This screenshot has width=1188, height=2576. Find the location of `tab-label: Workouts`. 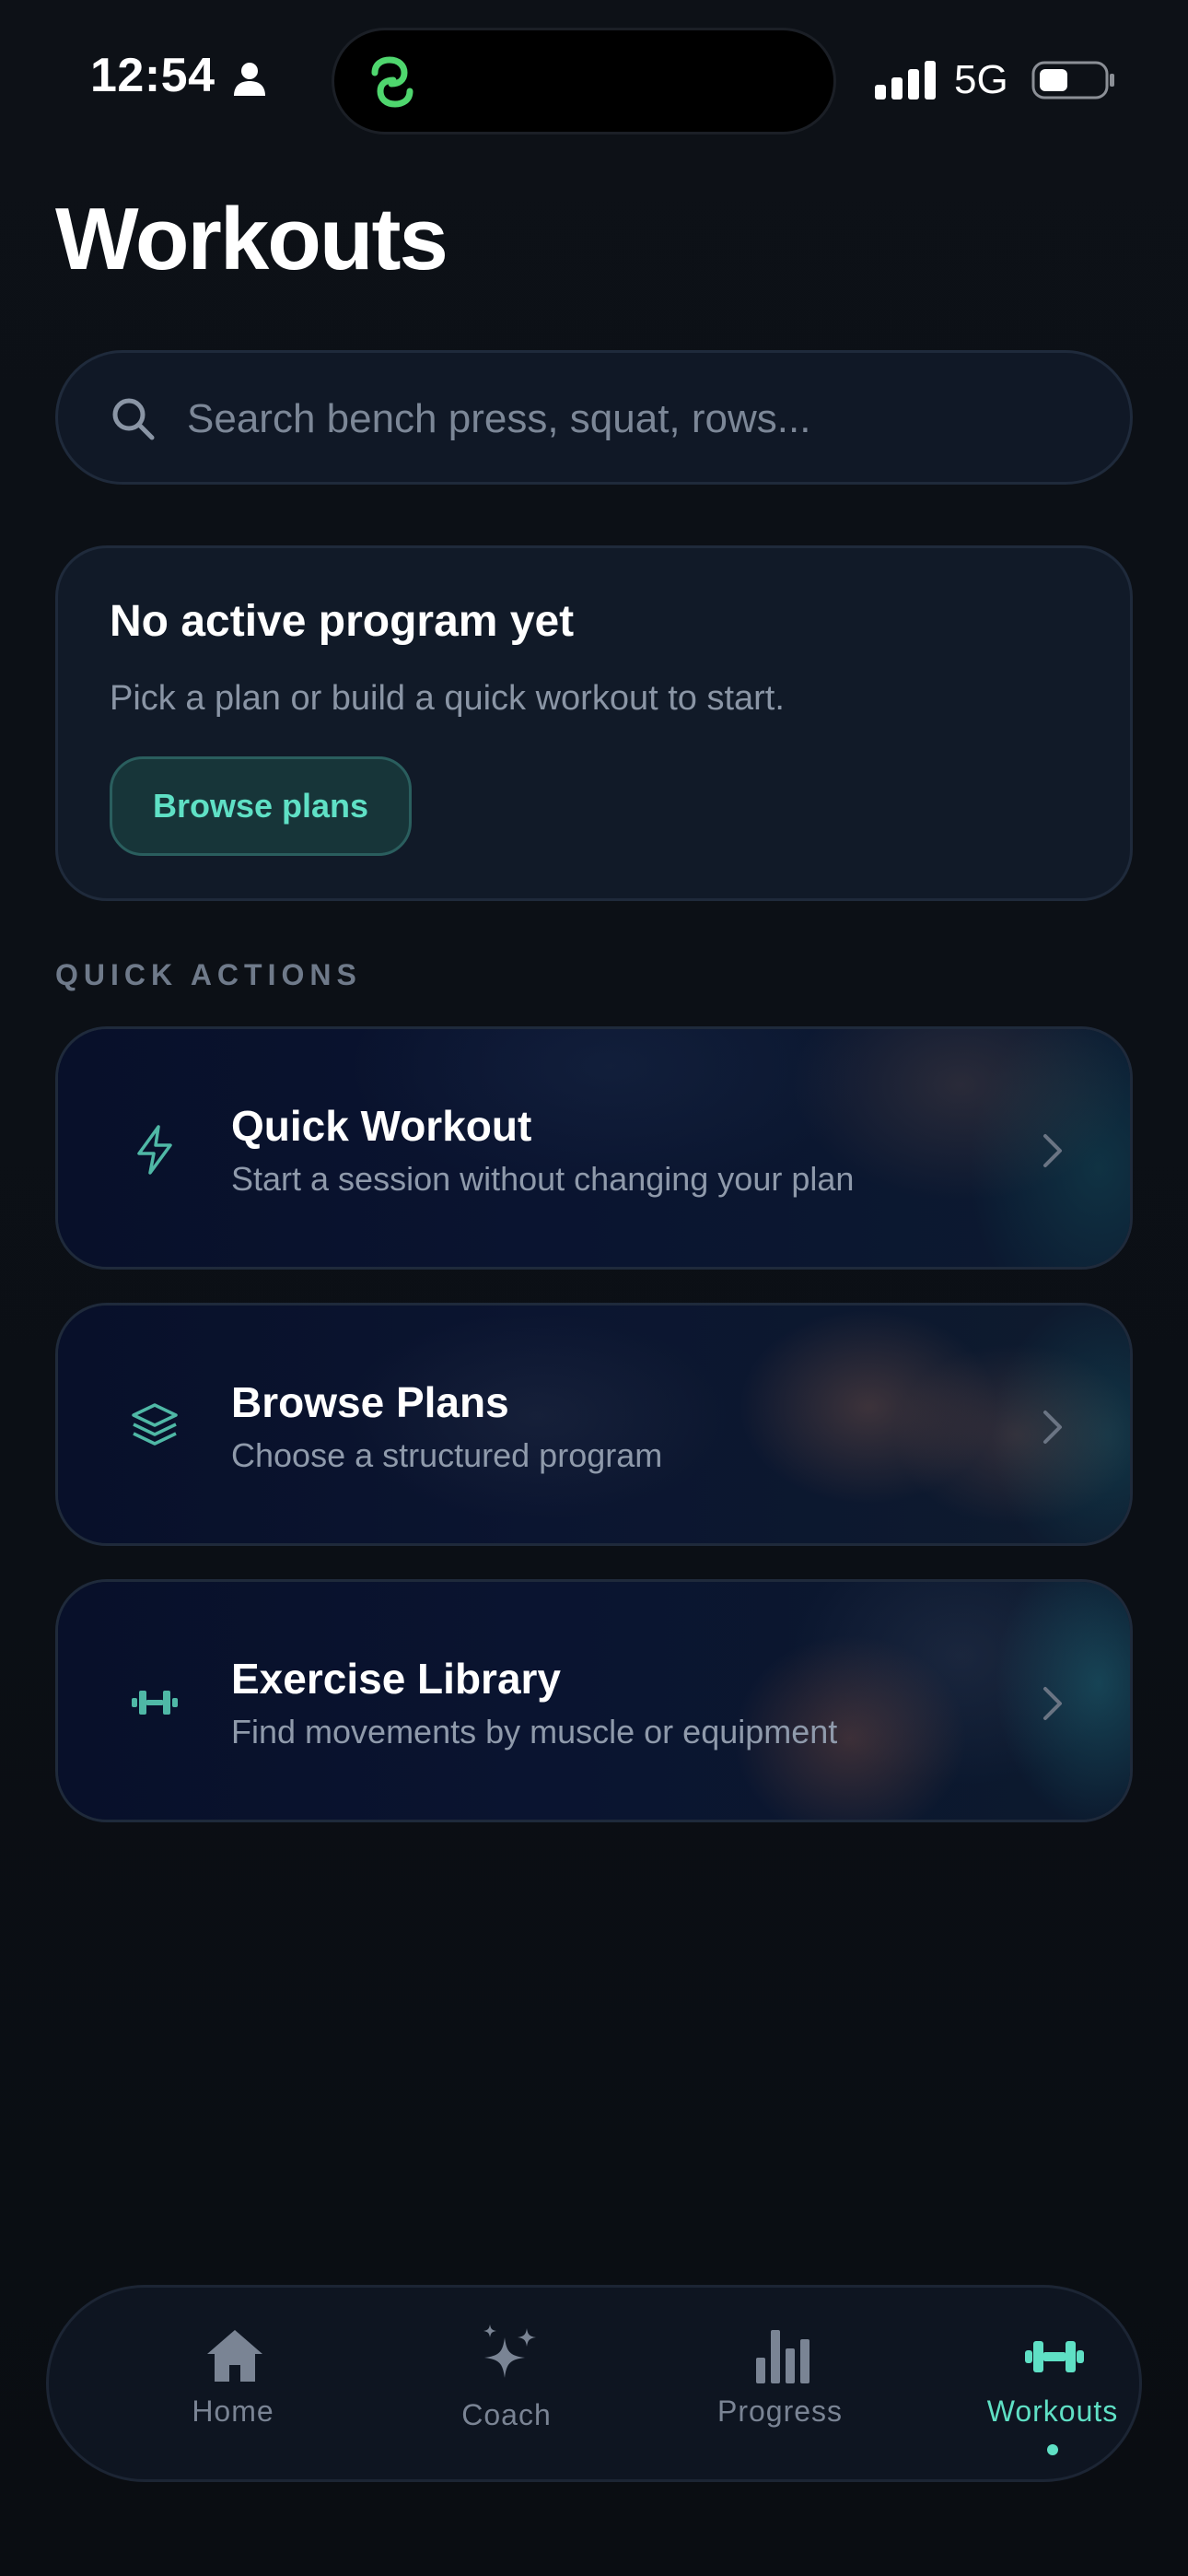

tab-label: Workouts is located at coordinates (1052, 2411).